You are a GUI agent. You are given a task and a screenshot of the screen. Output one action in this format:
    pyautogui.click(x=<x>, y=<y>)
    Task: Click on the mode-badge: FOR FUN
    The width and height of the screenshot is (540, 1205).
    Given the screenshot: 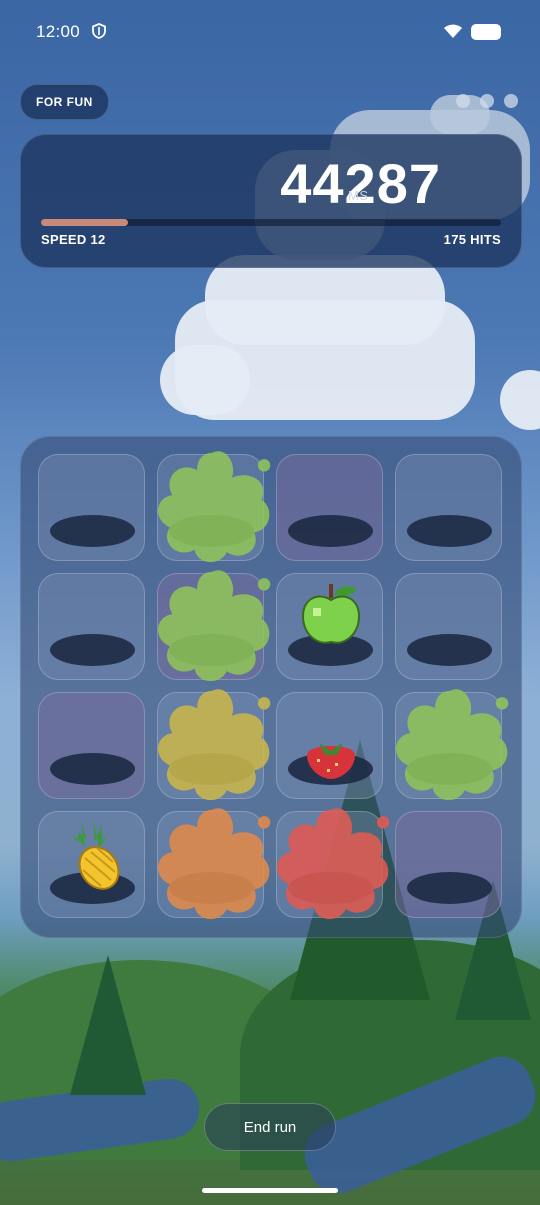 What is the action you would take?
    pyautogui.click(x=64, y=102)
    